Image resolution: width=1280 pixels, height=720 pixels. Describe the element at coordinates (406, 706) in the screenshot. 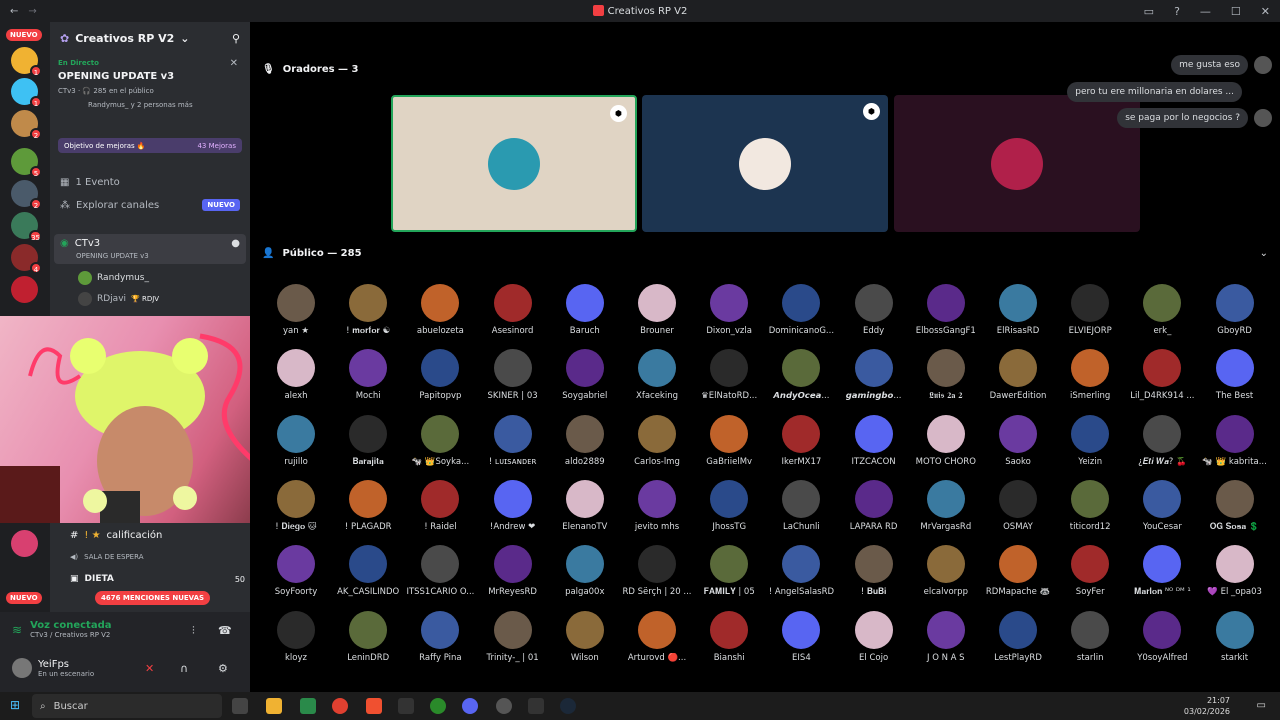

I see `capcut-icon` at that location.